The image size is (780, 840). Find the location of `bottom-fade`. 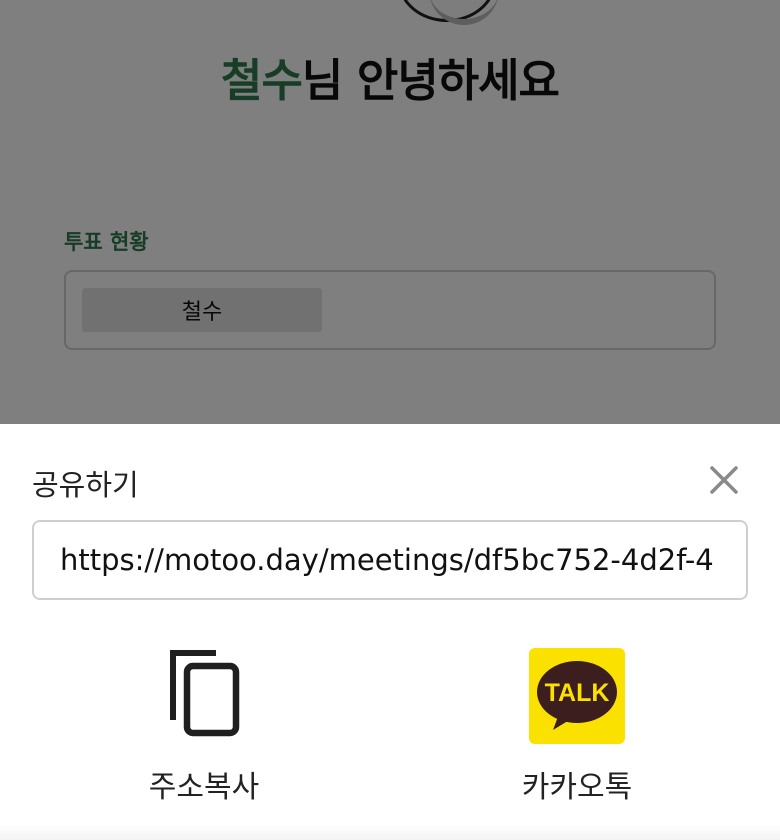

bottom-fade is located at coordinates (390, 832).